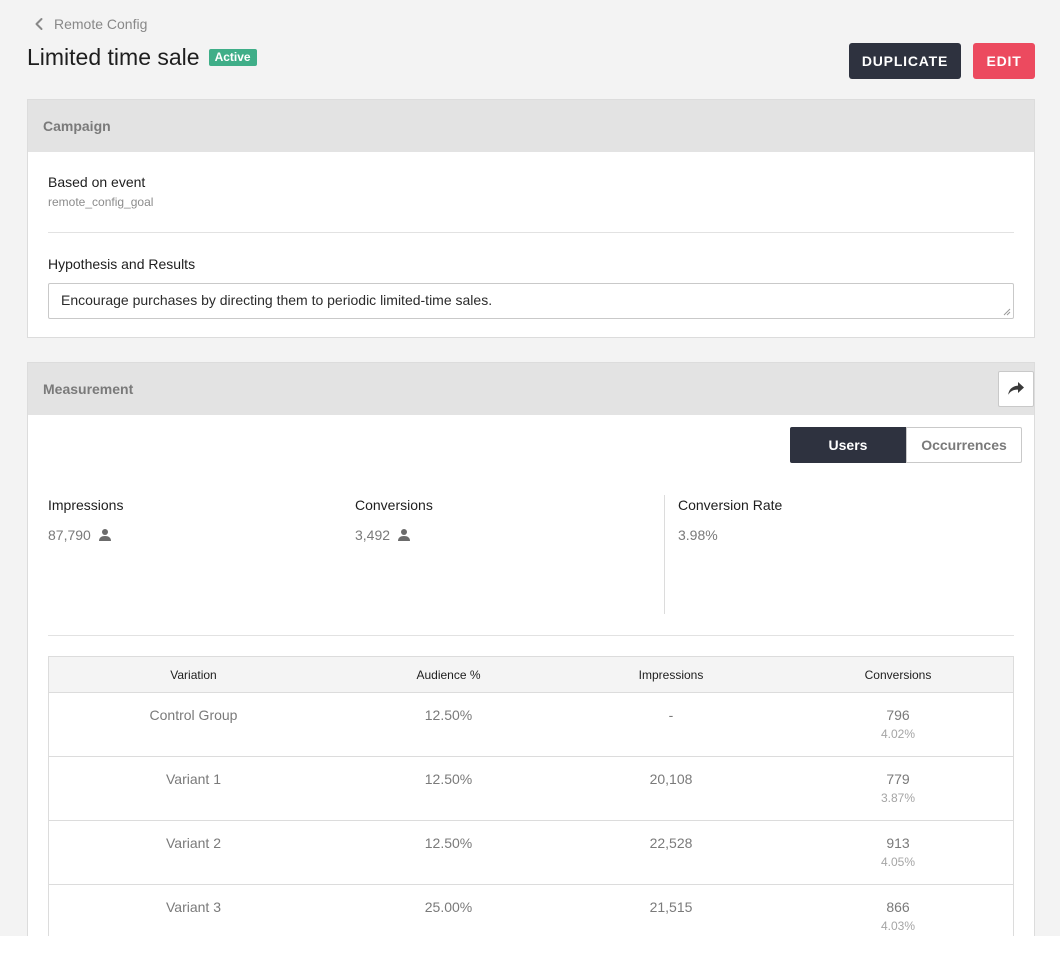 The width and height of the screenshot is (1060, 954). I want to click on campaign-section-title: Campaign, so click(77, 126).